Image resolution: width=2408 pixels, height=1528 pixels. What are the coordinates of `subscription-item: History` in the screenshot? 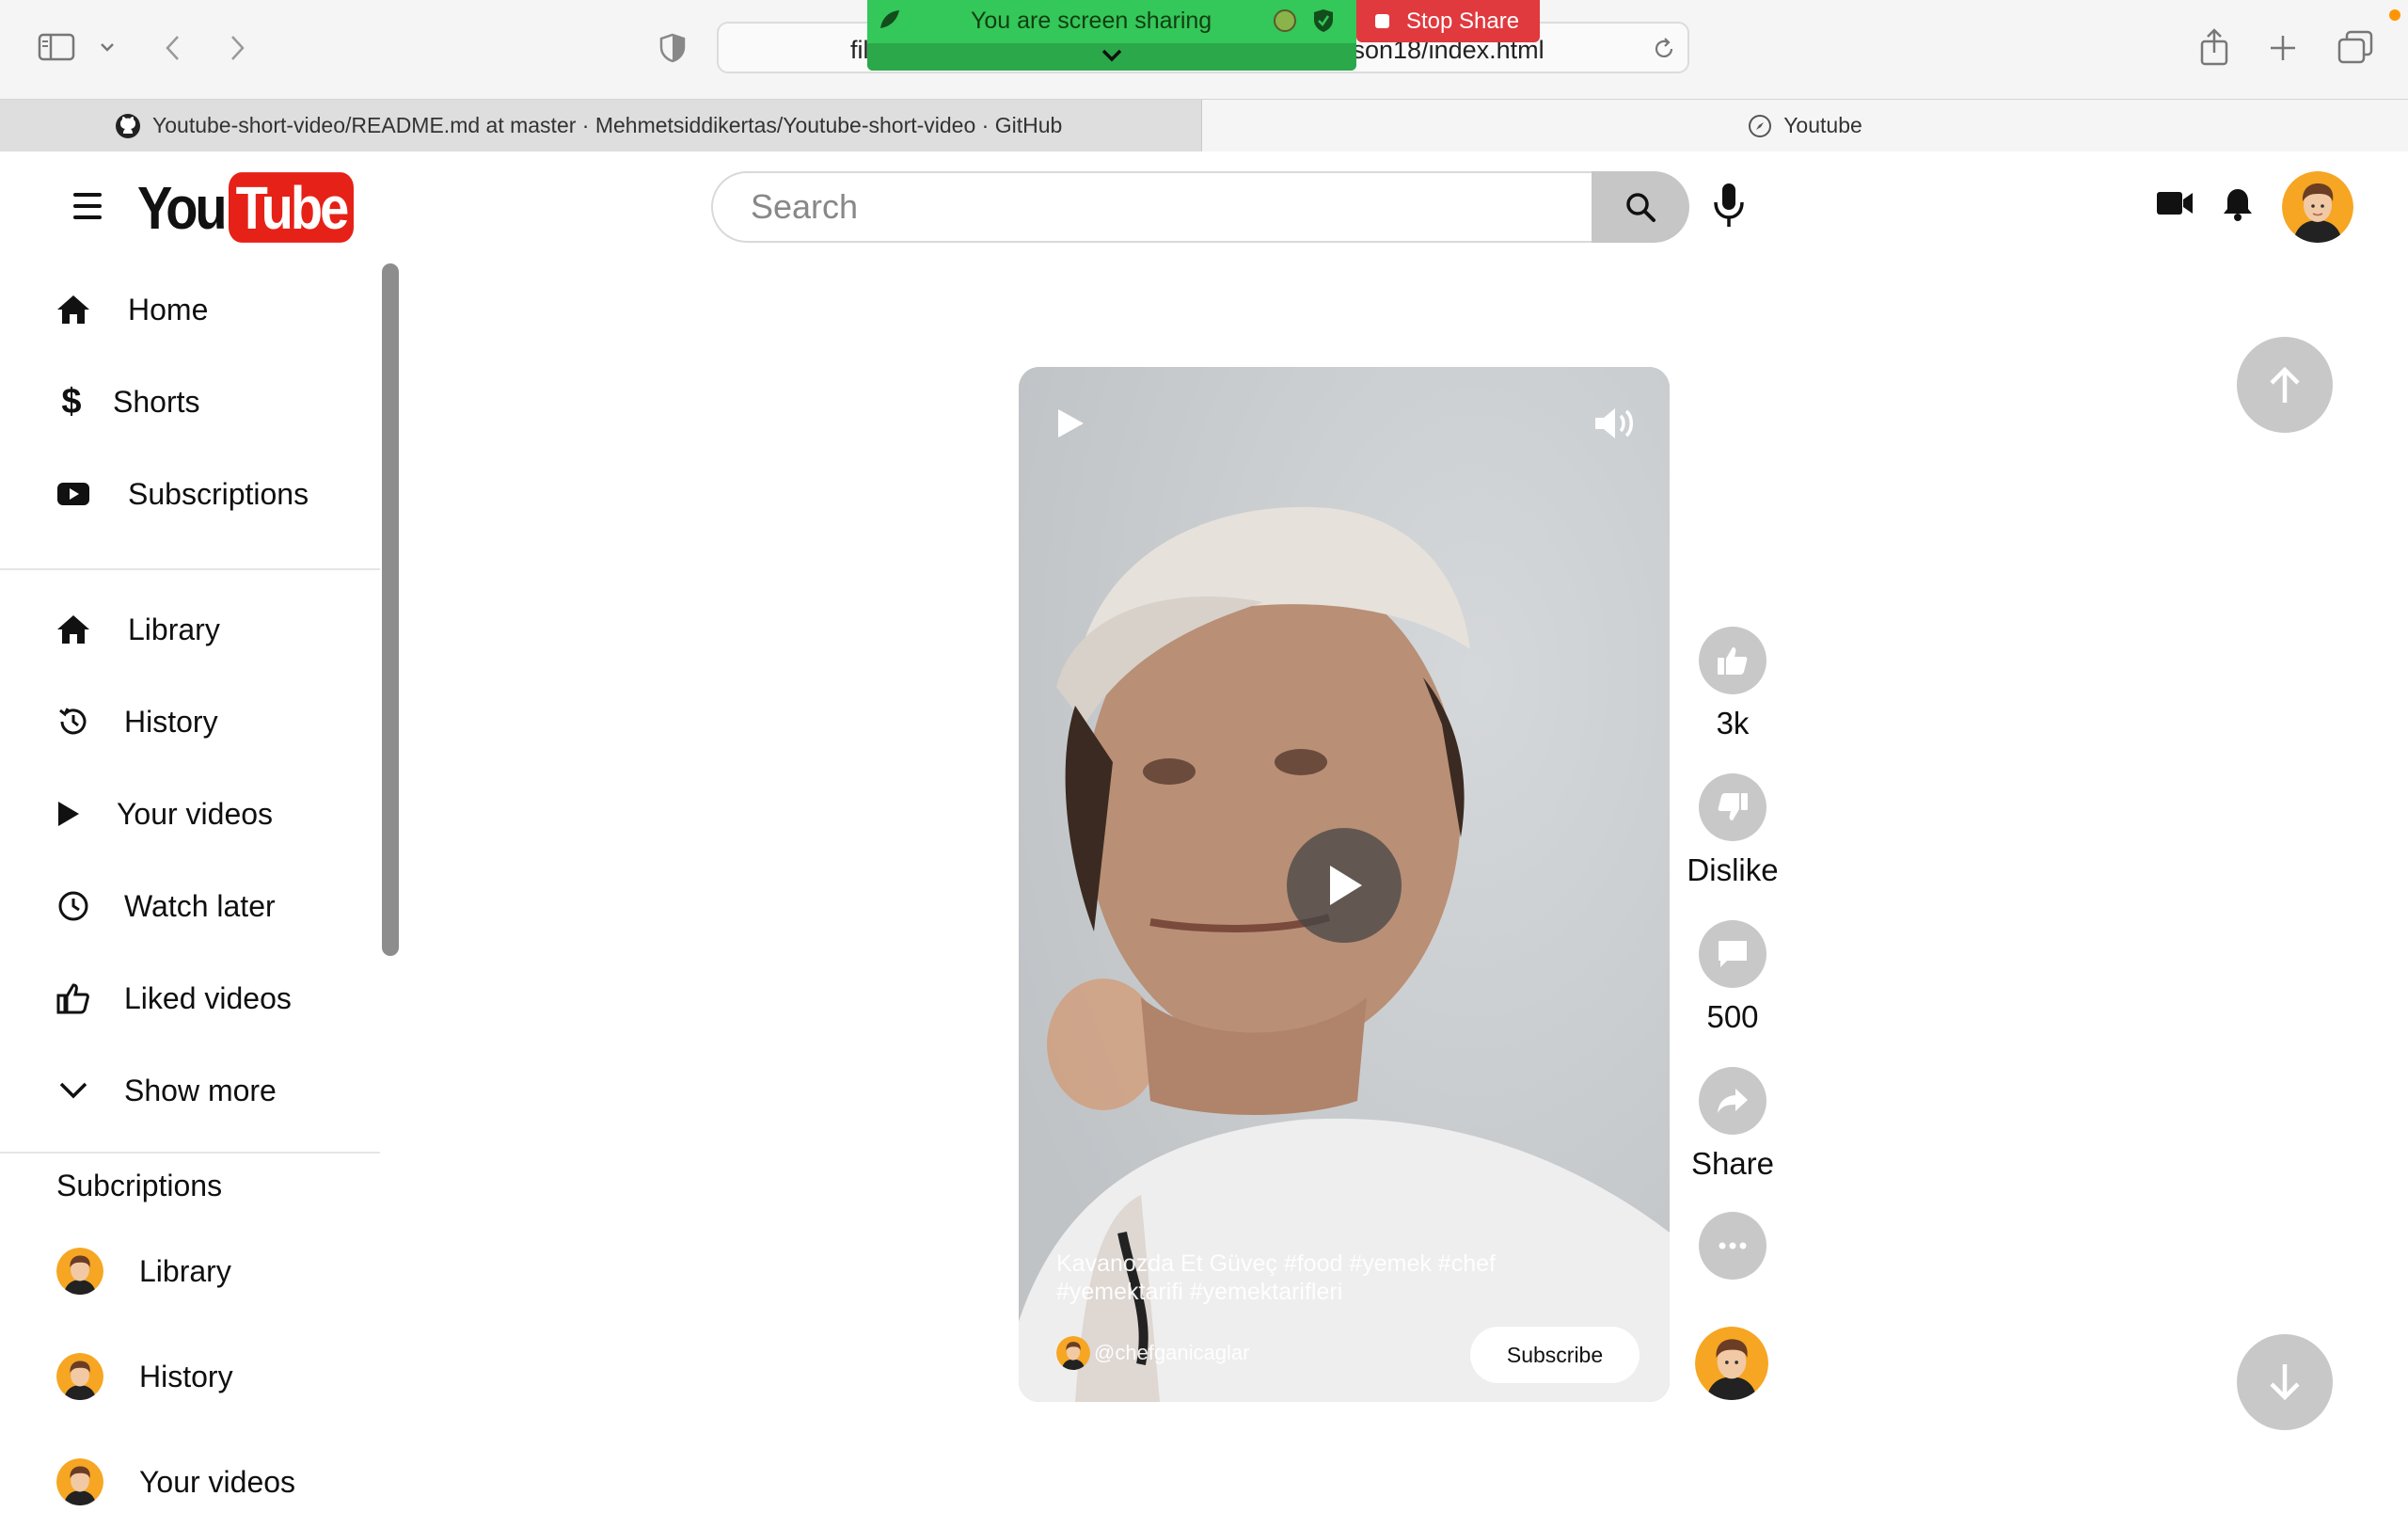 It's located at (190, 1376).